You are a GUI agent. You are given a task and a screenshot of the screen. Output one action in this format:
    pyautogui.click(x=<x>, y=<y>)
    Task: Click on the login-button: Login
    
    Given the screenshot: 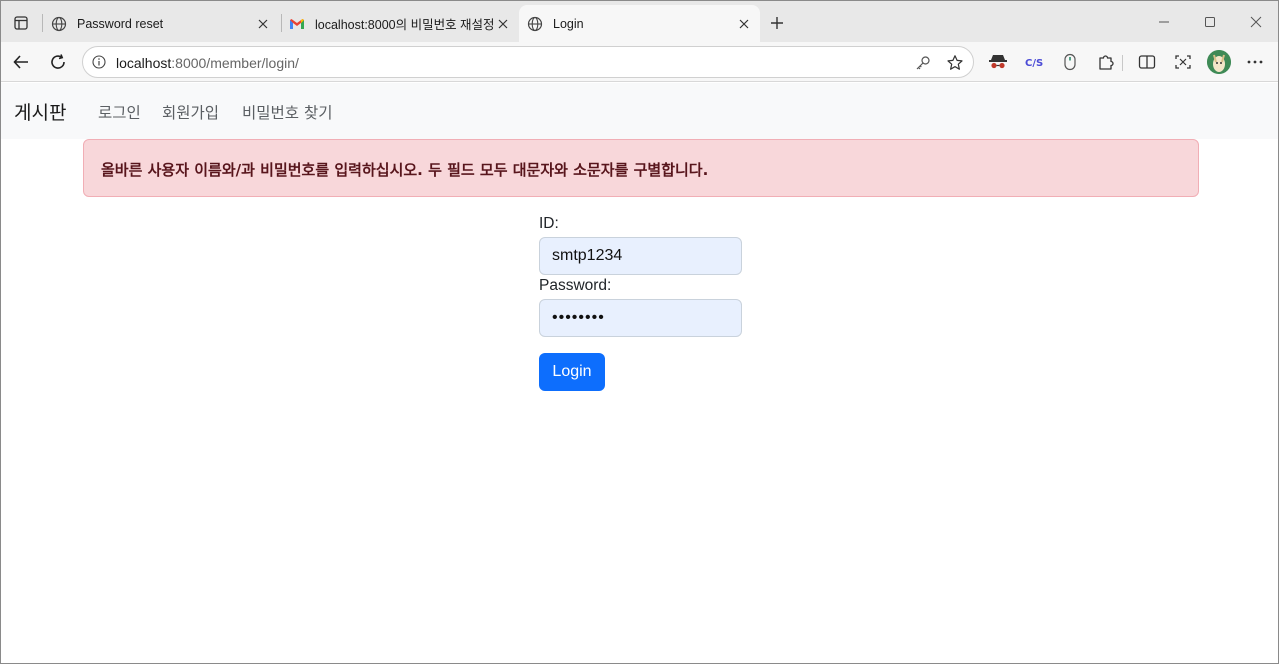 What is the action you would take?
    pyautogui.click(x=572, y=372)
    